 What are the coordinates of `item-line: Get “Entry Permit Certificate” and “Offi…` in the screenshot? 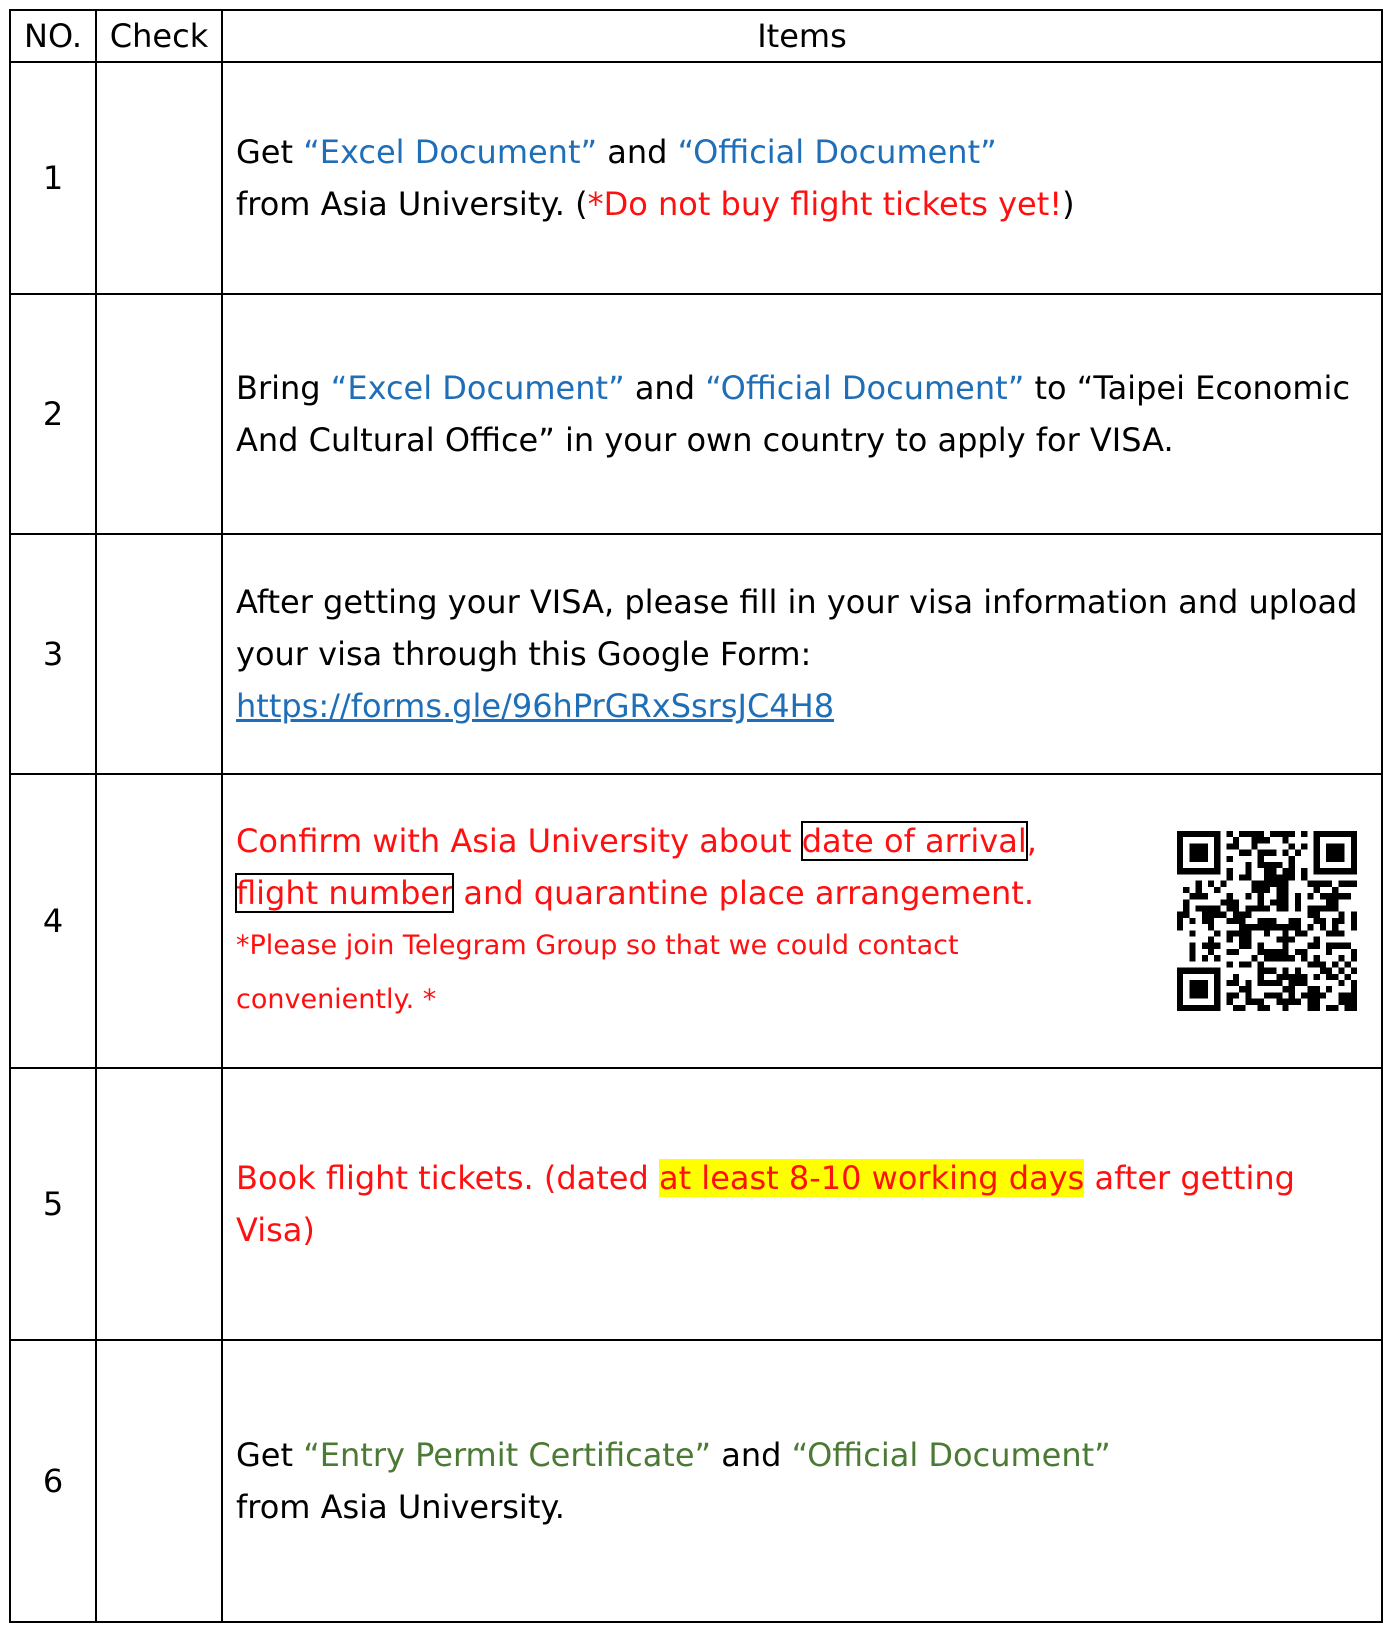 It's located at (808, 1455).